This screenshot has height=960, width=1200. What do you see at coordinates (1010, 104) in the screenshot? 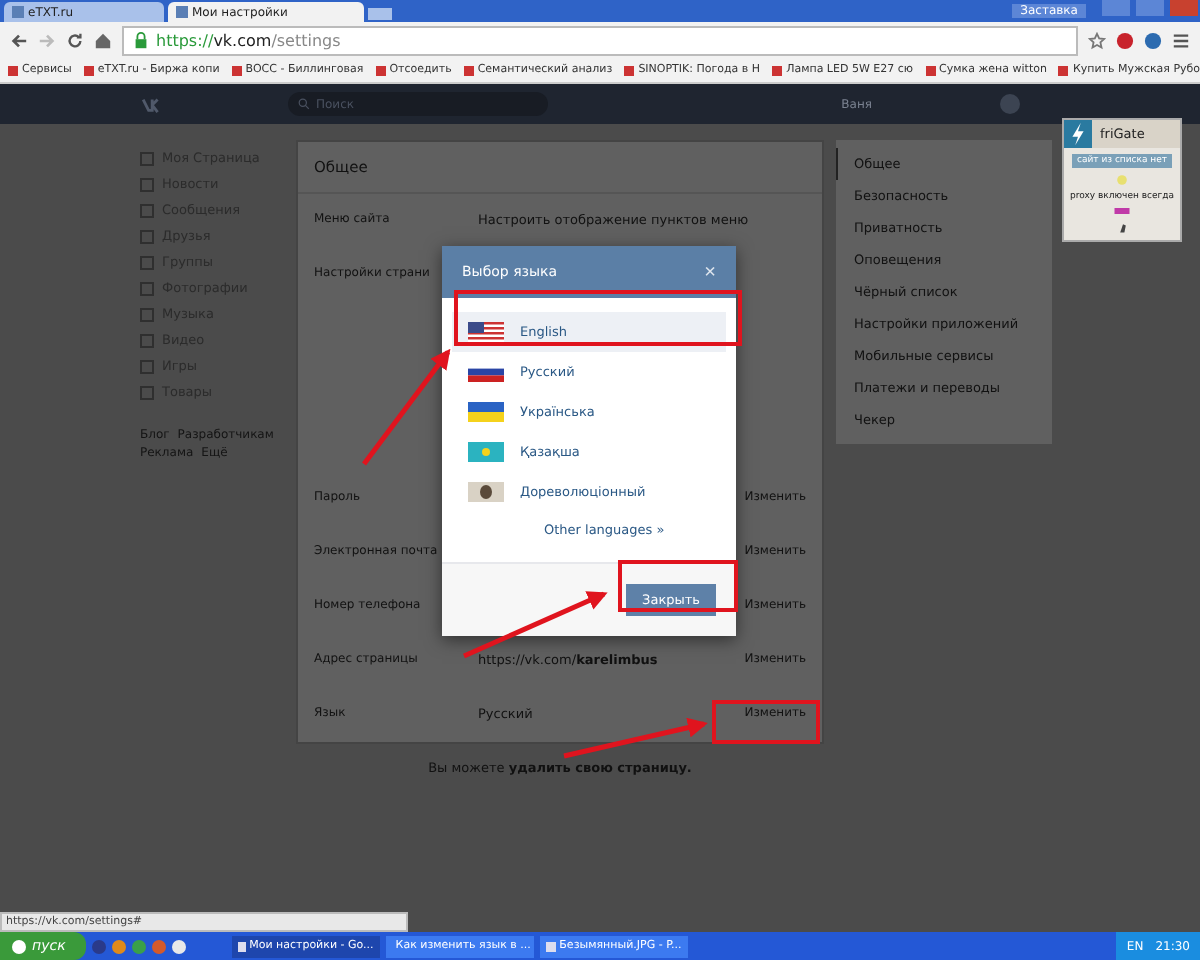
I see `avatar` at bounding box center [1010, 104].